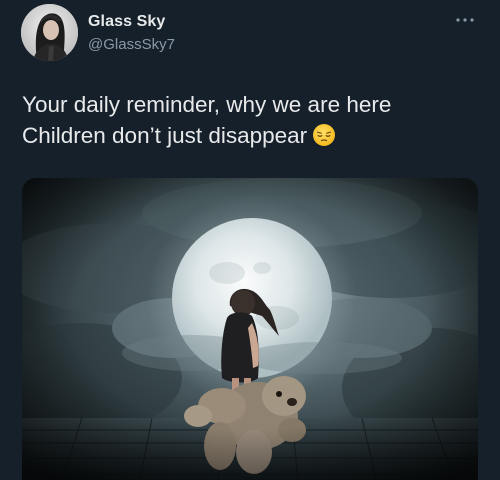 The width and height of the screenshot is (500, 480). Describe the element at coordinates (126, 22) in the screenshot. I see `display-name: Glass Sky` at that location.